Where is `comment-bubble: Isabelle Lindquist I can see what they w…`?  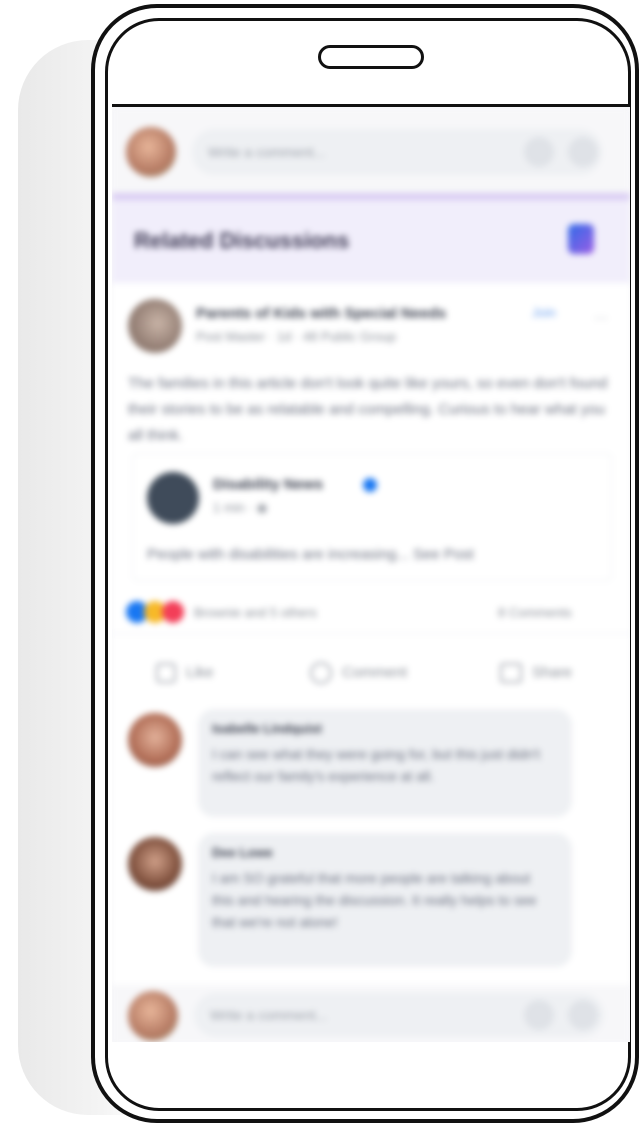 comment-bubble: Isabelle Lindquist I can see what they w… is located at coordinates (385, 763).